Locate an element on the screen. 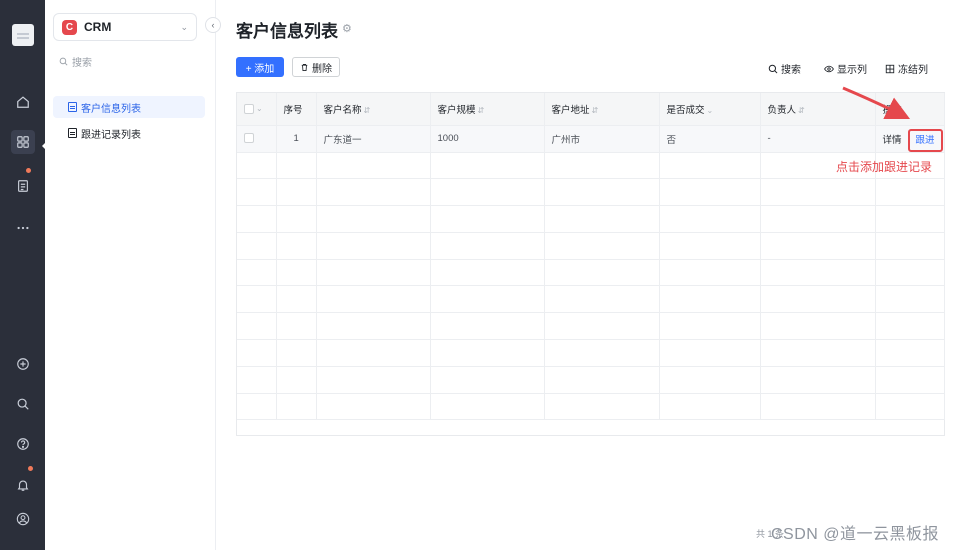 The image size is (977, 550). detail-link: 详情 is located at coordinates (892, 140).